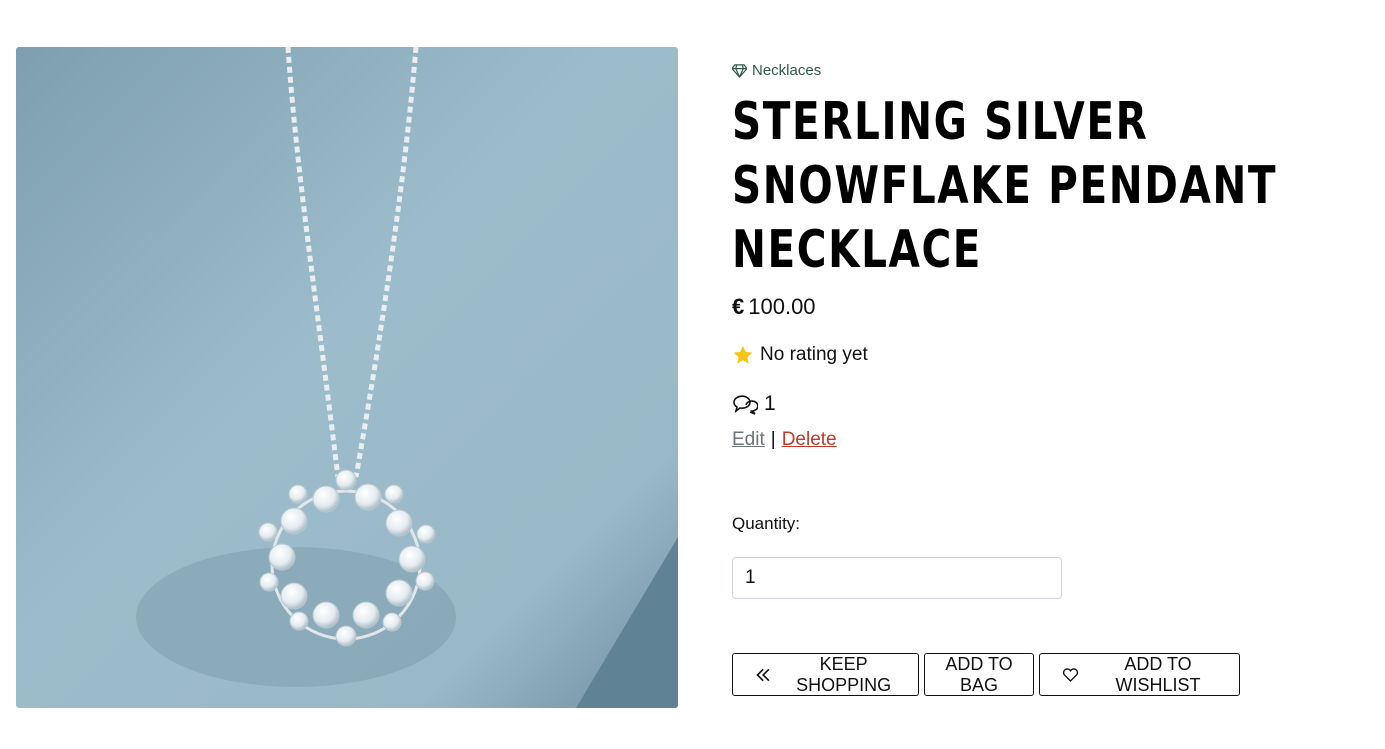  I want to click on keep-shopping-label: Keep Shopping, so click(844, 674).